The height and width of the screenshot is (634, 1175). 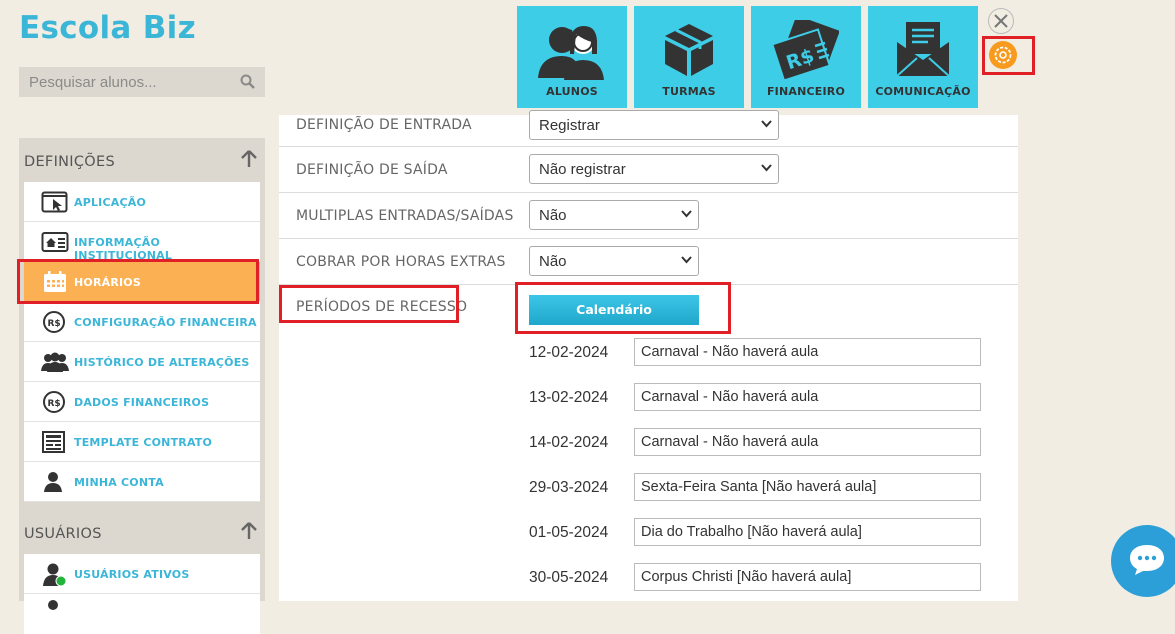 I want to click on chat-bubble-icon, so click(x=1147, y=560).